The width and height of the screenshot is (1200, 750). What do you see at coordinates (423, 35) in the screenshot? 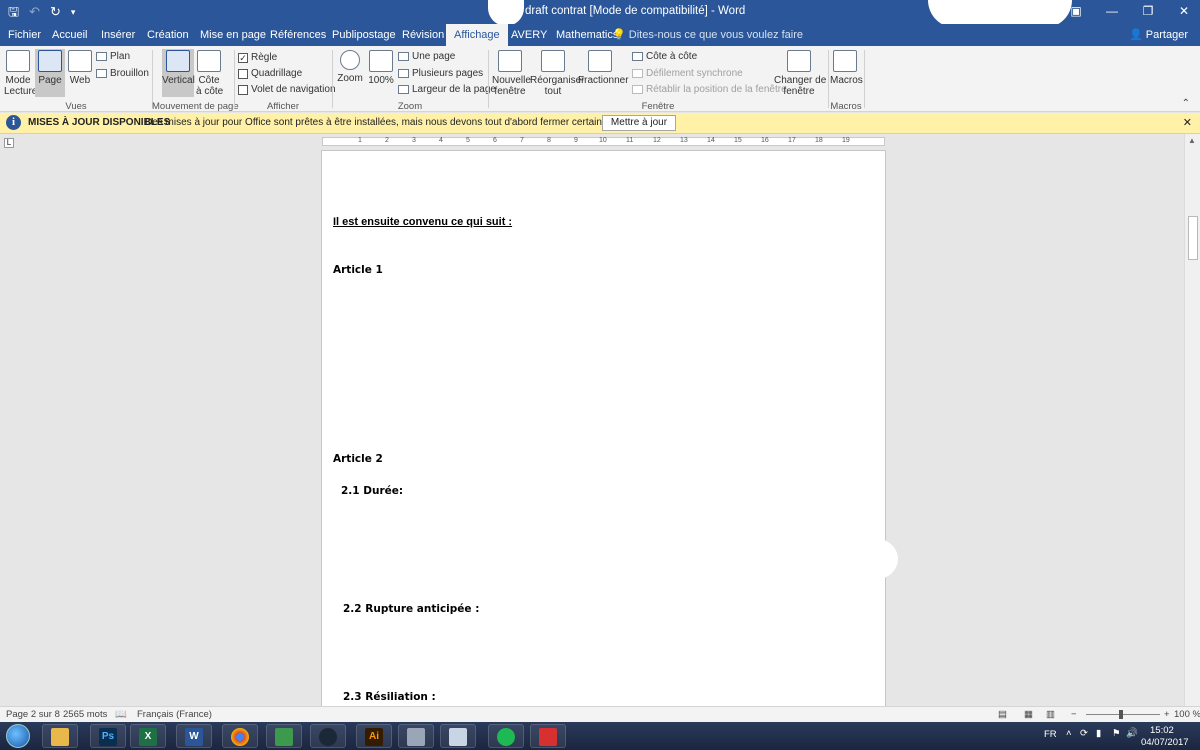
I see `tab-revision: Révision` at bounding box center [423, 35].